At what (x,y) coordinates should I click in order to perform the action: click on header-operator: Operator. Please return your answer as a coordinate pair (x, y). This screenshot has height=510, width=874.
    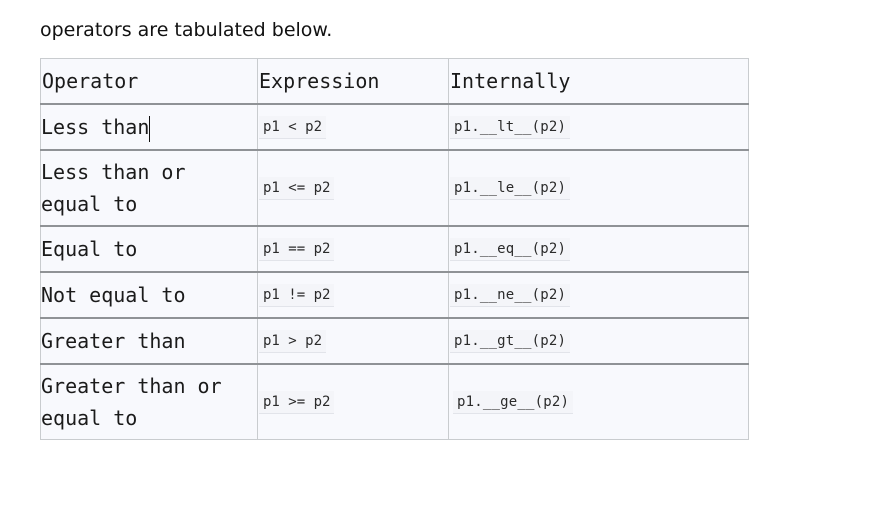
    Looking at the image, I should click on (149, 81).